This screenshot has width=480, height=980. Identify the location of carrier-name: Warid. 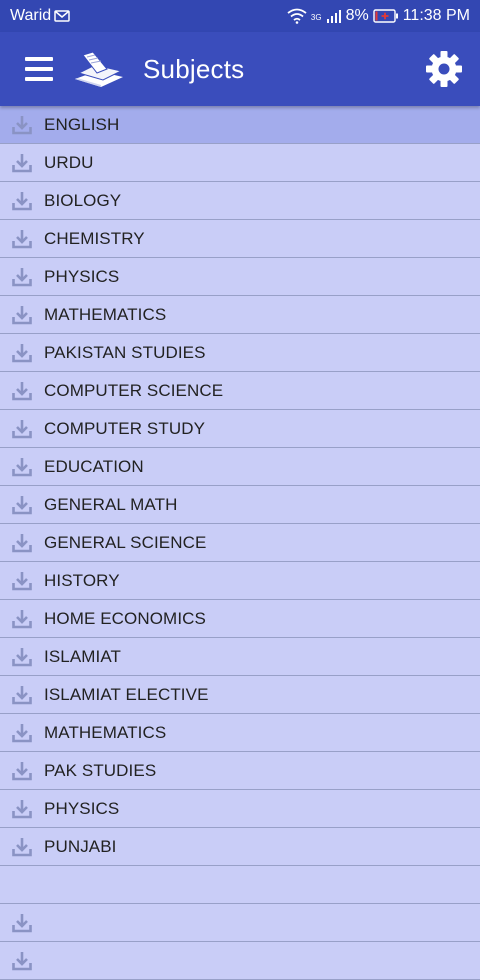
(31, 15).